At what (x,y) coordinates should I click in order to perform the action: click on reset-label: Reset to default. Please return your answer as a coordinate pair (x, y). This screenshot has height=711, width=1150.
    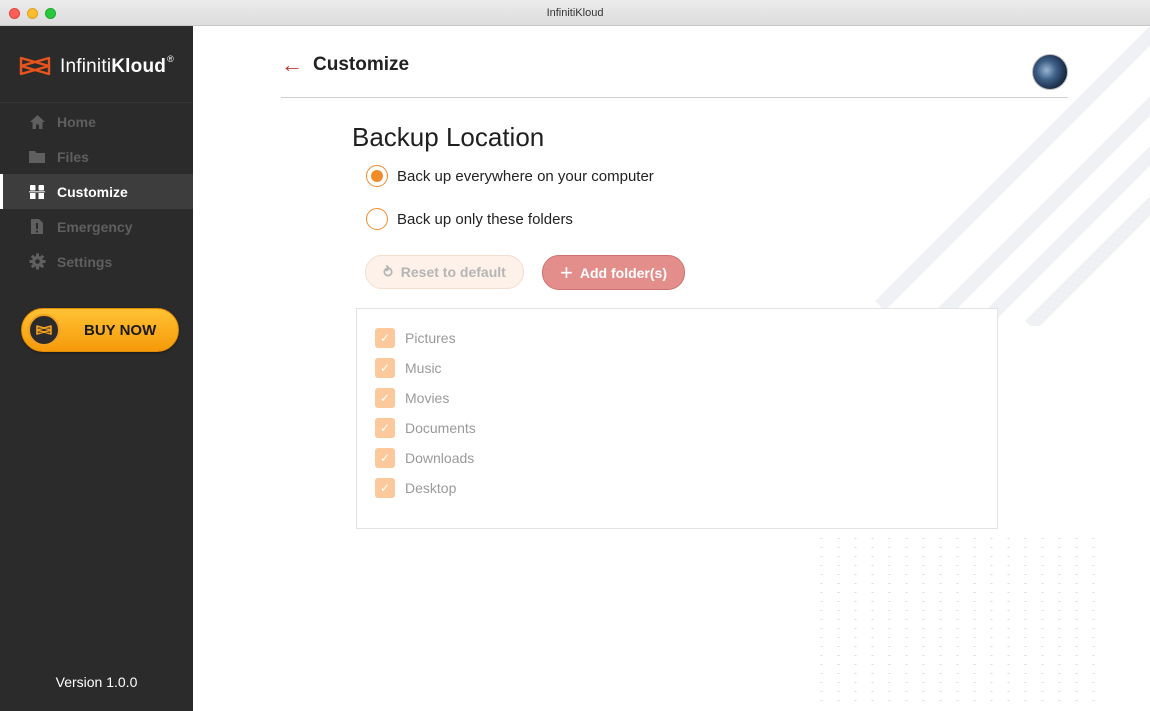
    Looking at the image, I should click on (453, 272).